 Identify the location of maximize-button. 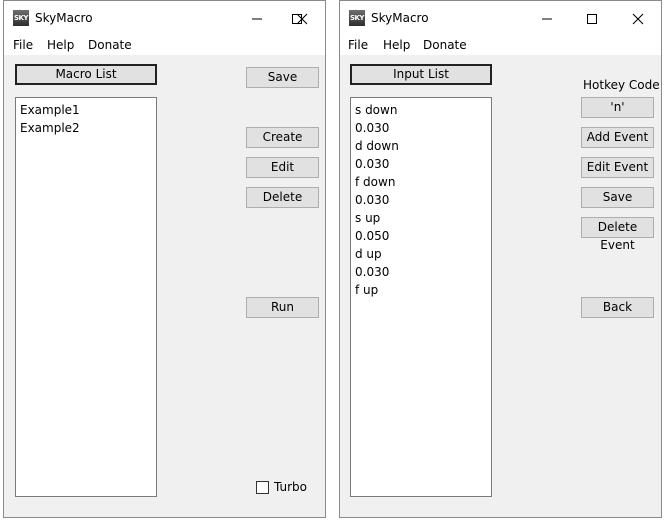
(592, 18).